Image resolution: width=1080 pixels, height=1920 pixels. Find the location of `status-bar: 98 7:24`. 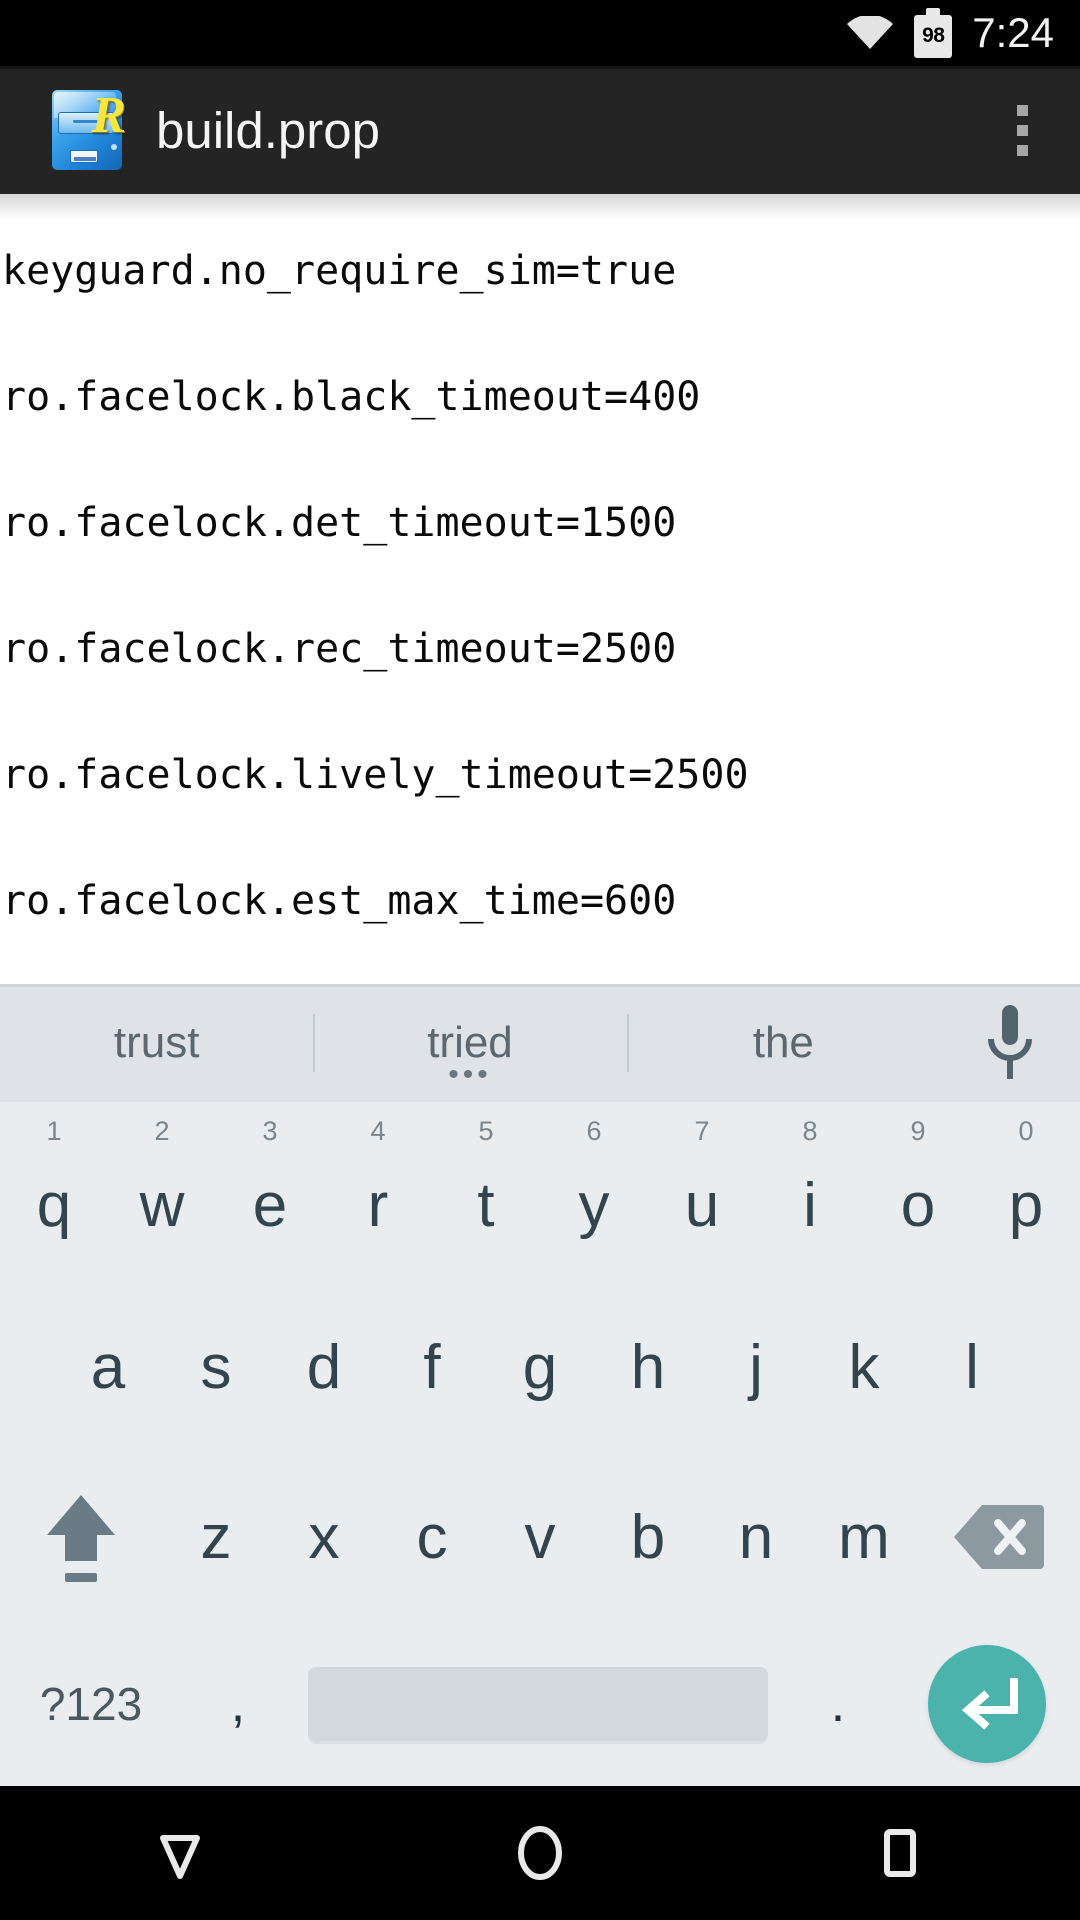

status-bar: 98 7:24 is located at coordinates (540, 33).